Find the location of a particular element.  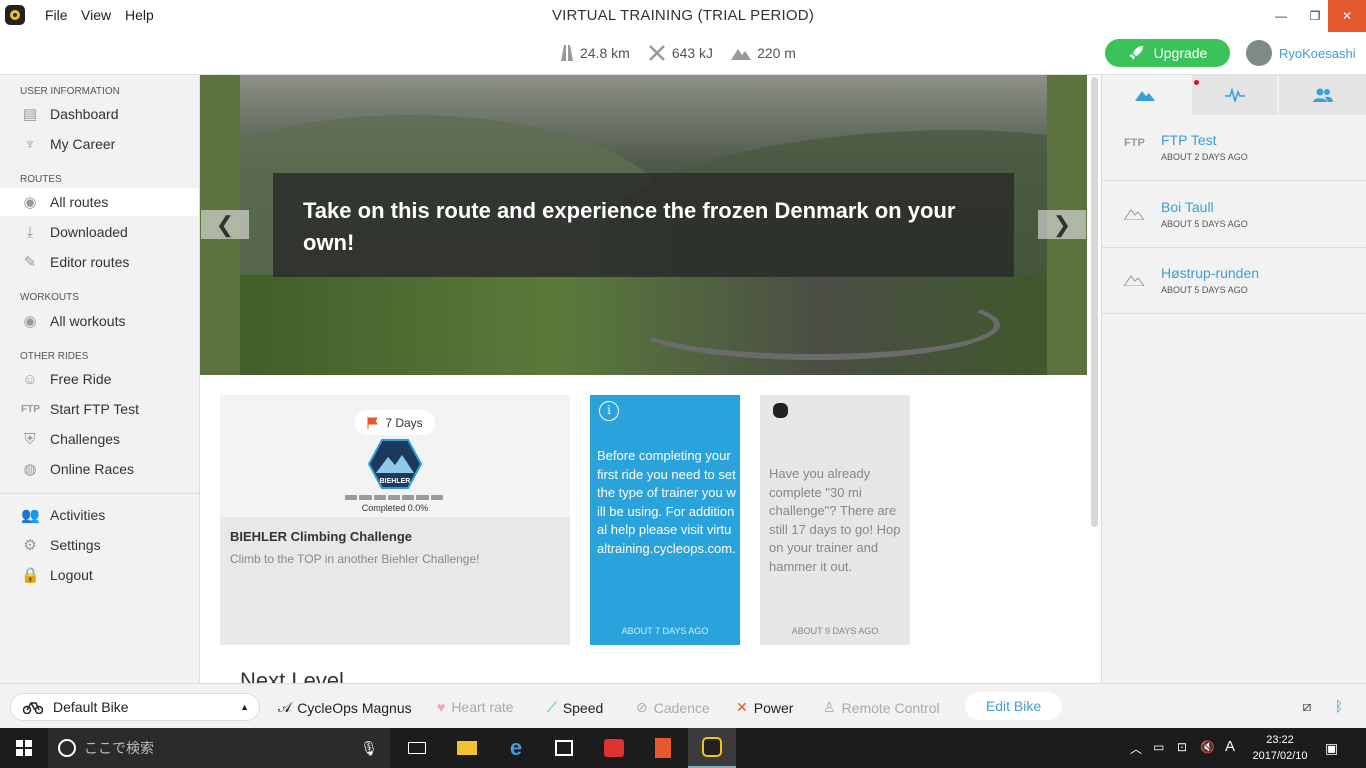

heart-icon: ♥ is located at coordinates (441, 707).